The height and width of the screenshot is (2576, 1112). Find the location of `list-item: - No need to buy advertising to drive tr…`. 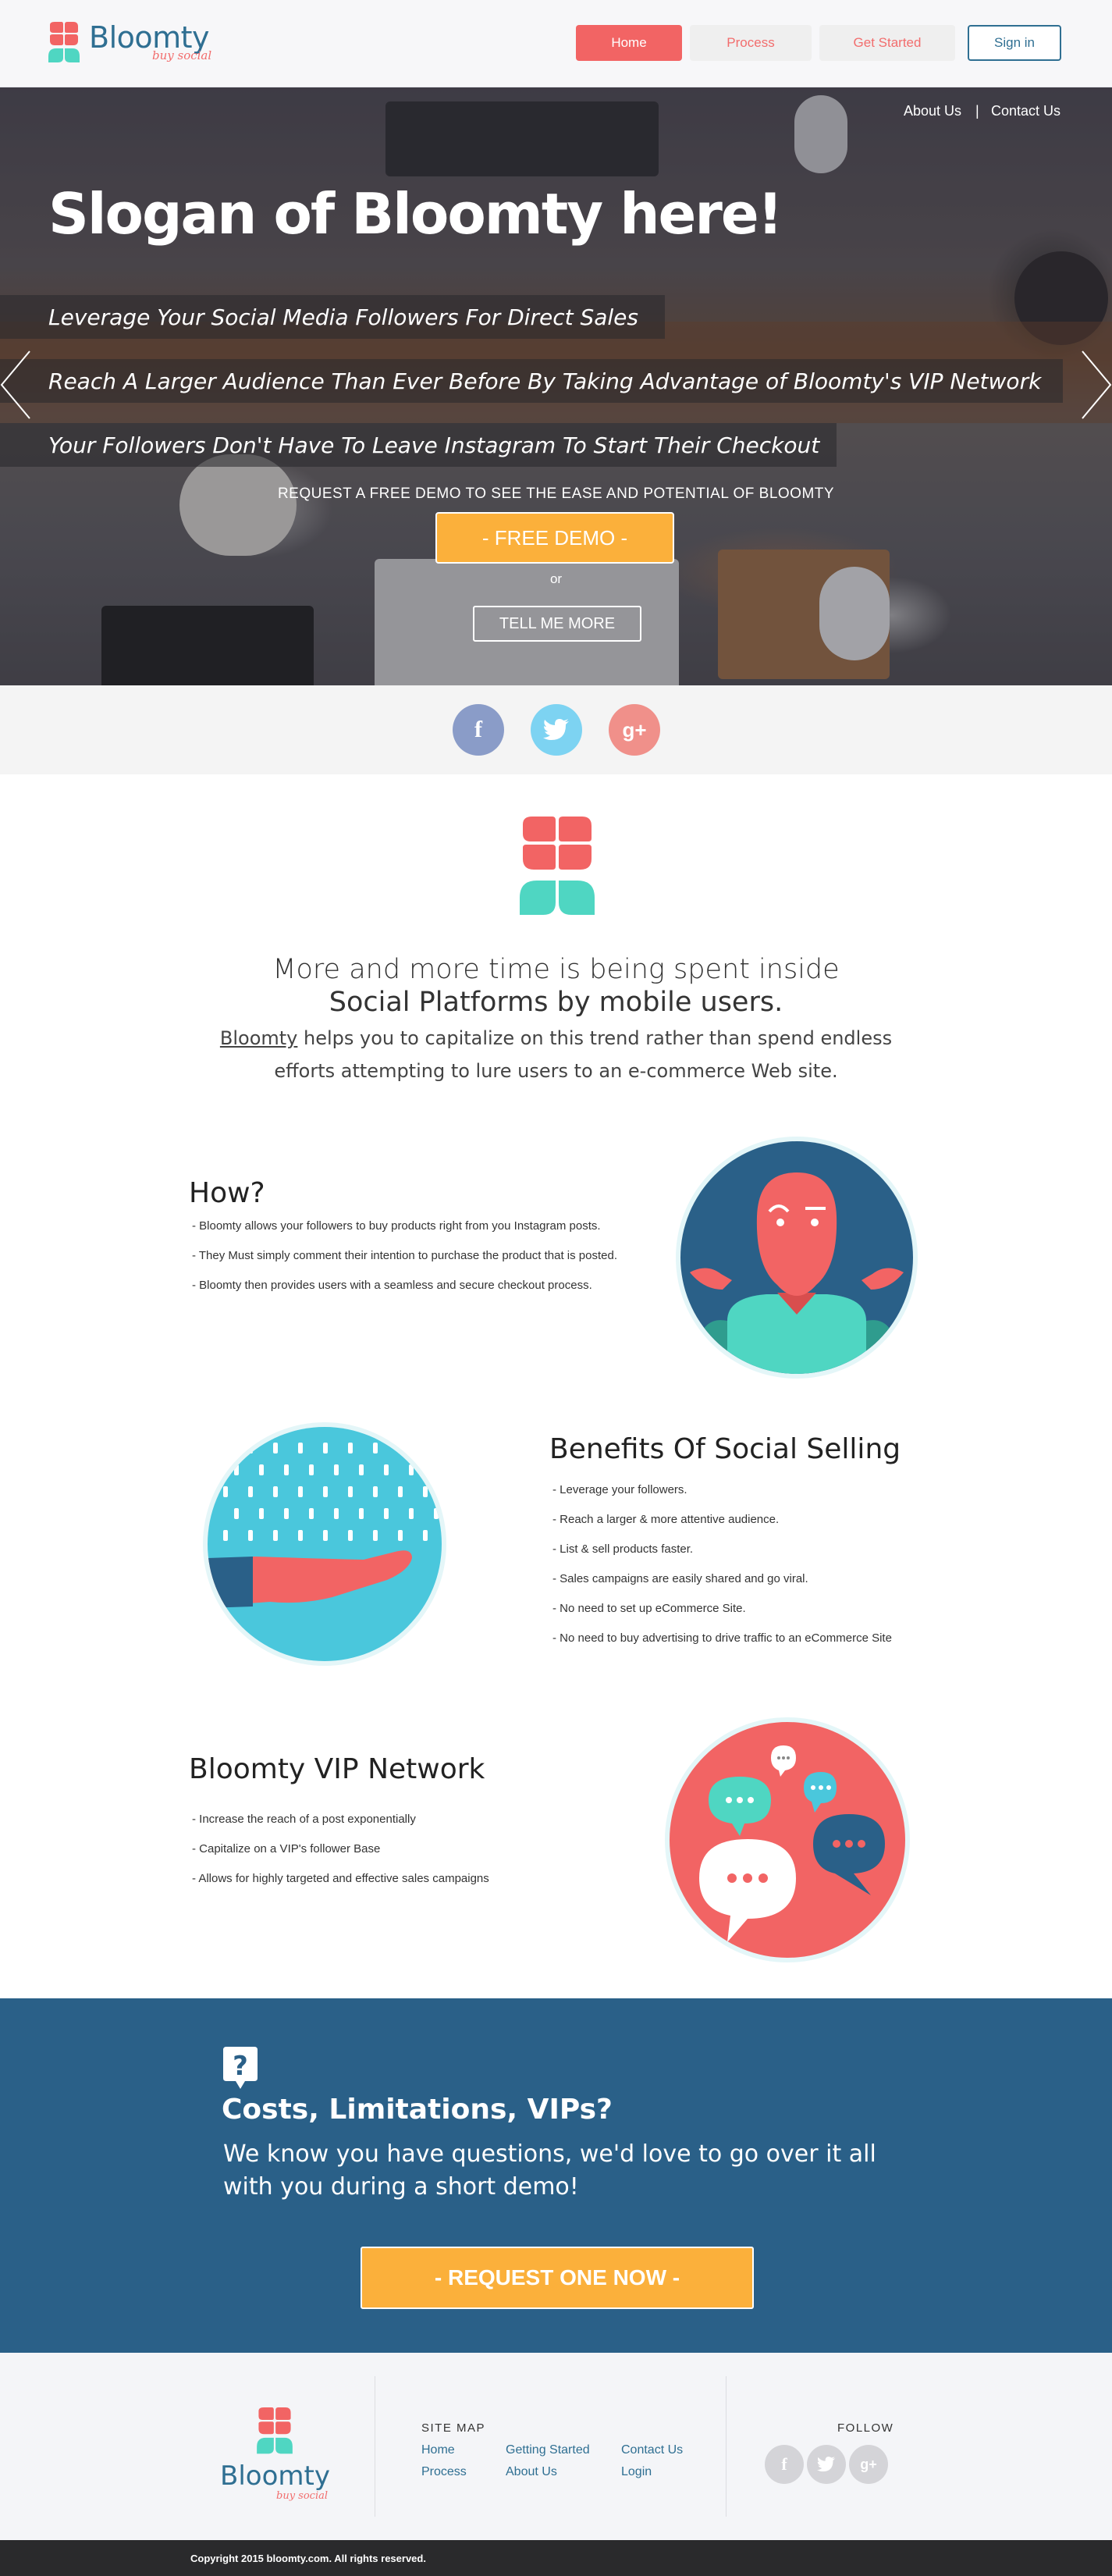

list-item: - No need to buy advertising to drive tr… is located at coordinates (722, 1638).